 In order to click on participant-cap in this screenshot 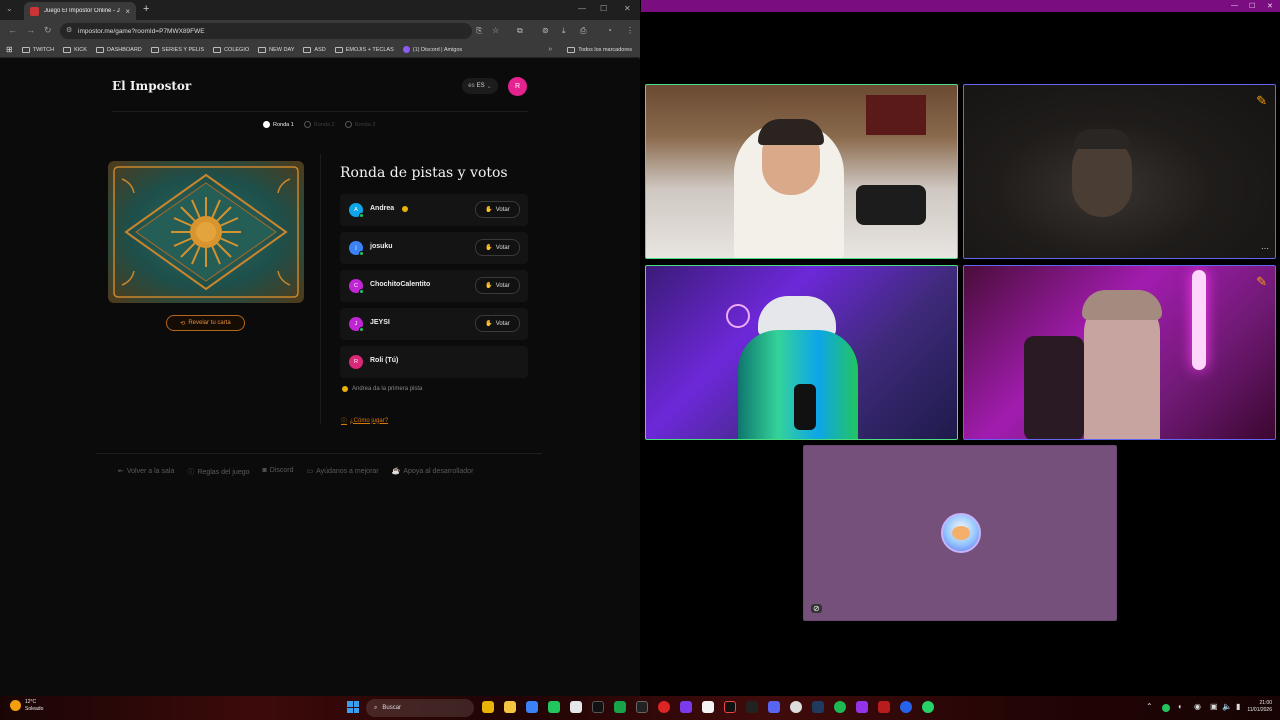, I will do `click(1102, 139)`.